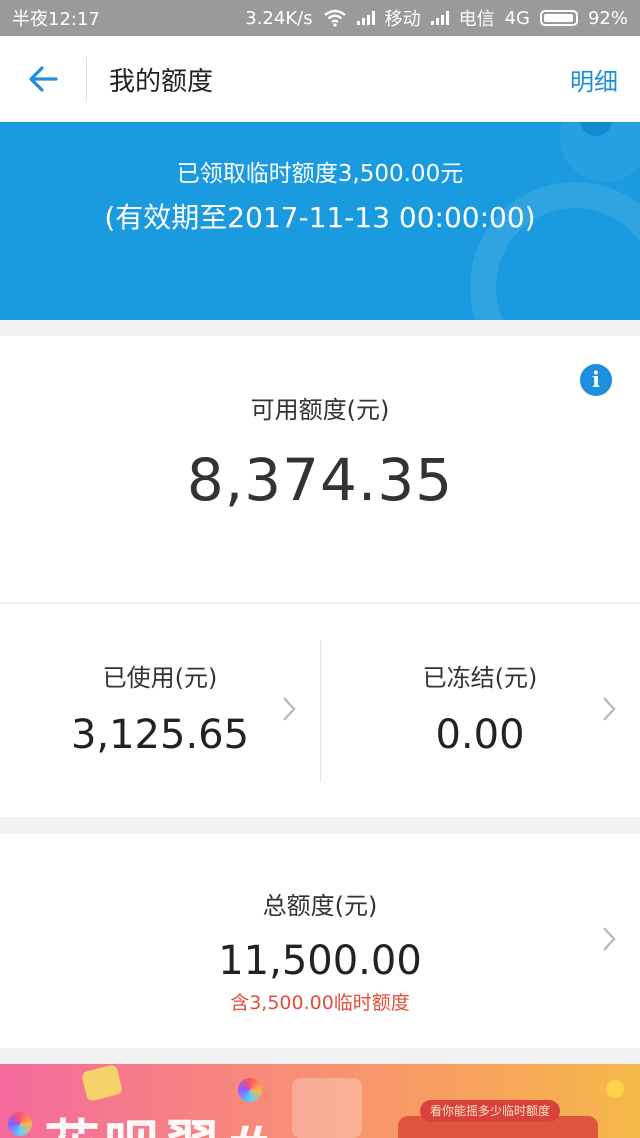 The width and height of the screenshot is (640, 1138). I want to click on status-bar: 半夜12:17 3.24K/s 移动 电信 4G 92%, so click(320, 18).